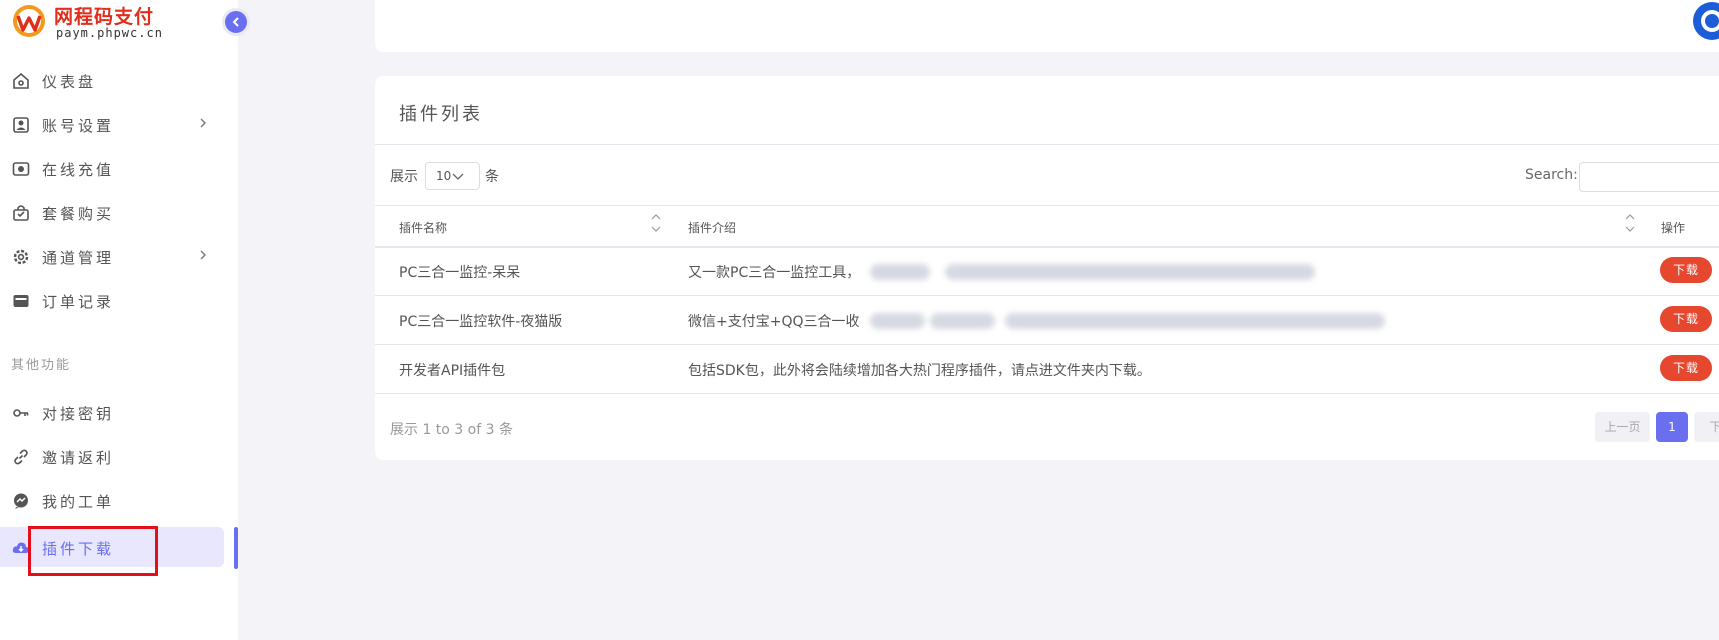 Image resolution: width=1719 pixels, height=640 pixels. I want to click on sidebar-item-invite-rebate: 邀请返利, so click(112, 456).